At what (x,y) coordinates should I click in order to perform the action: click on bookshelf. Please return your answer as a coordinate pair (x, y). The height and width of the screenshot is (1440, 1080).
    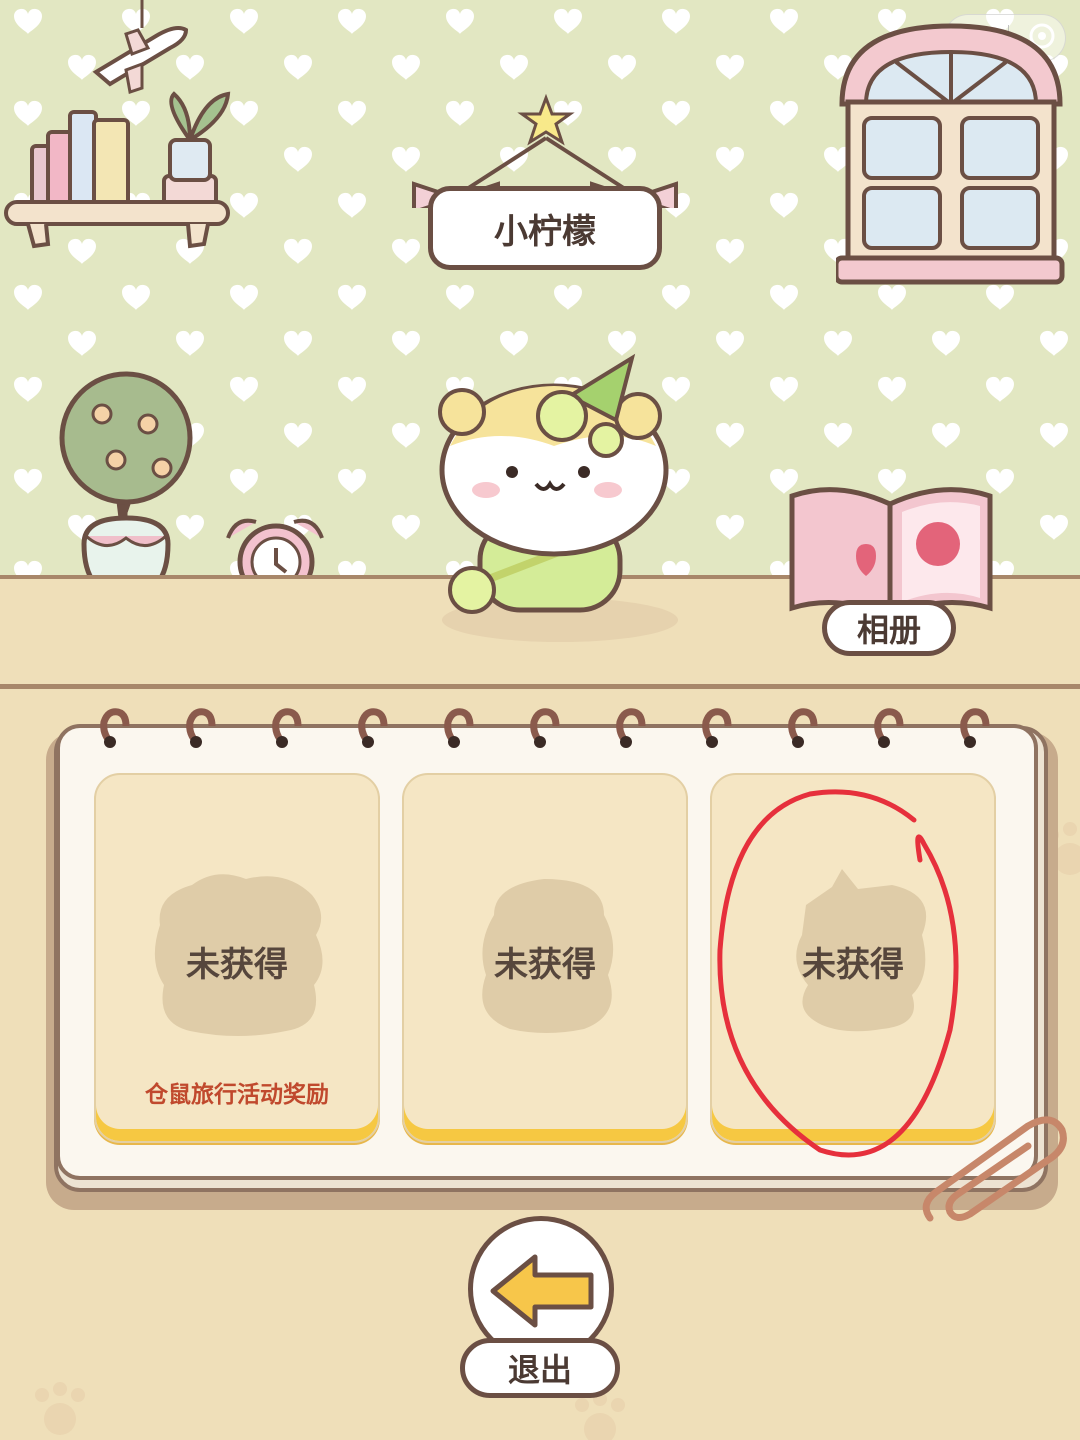
    Looking at the image, I should click on (119, 171).